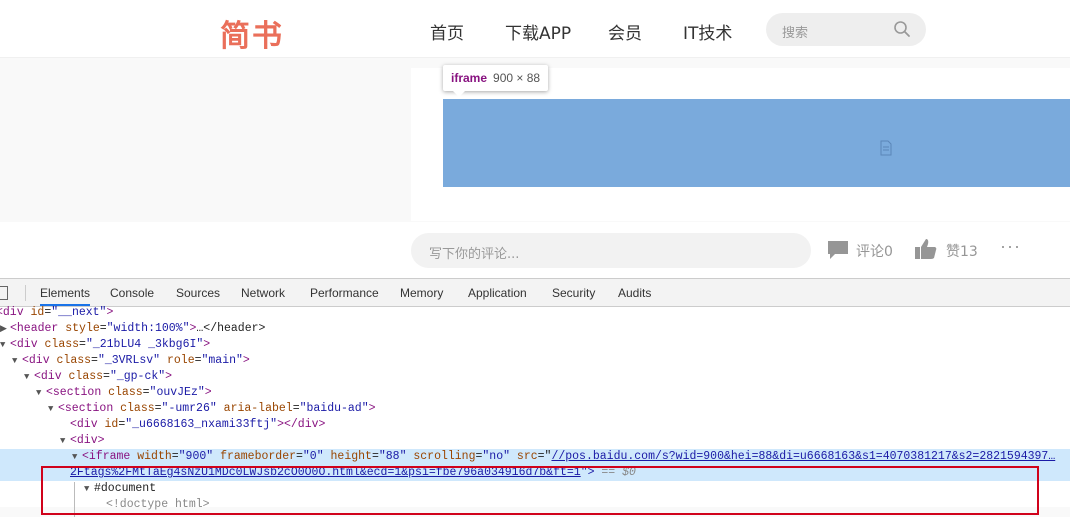 This screenshot has width=1070, height=517. I want to click on dom-node: ▼ <div class="_21bLU4 _3kbg6I">, so click(105, 345).